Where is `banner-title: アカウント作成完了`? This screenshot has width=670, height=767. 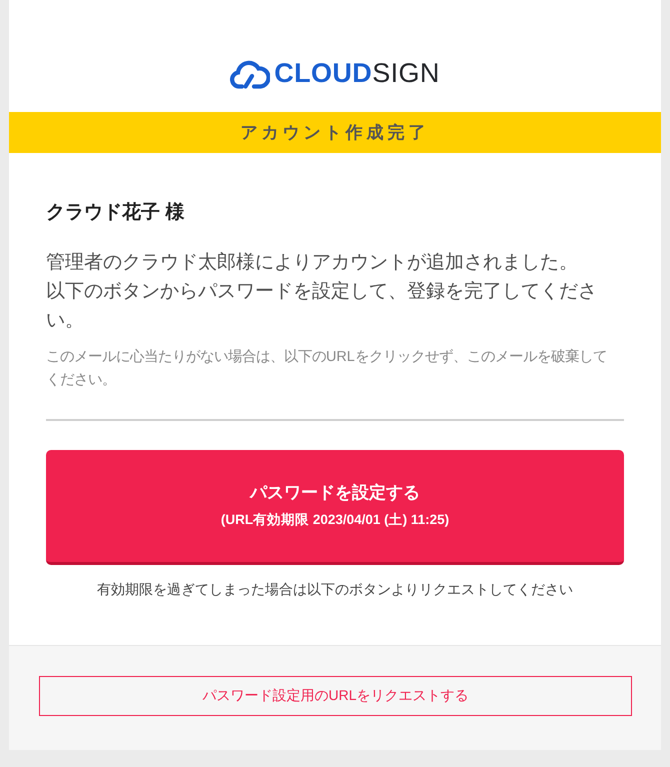 banner-title: アカウント作成完了 is located at coordinates (335, 132).